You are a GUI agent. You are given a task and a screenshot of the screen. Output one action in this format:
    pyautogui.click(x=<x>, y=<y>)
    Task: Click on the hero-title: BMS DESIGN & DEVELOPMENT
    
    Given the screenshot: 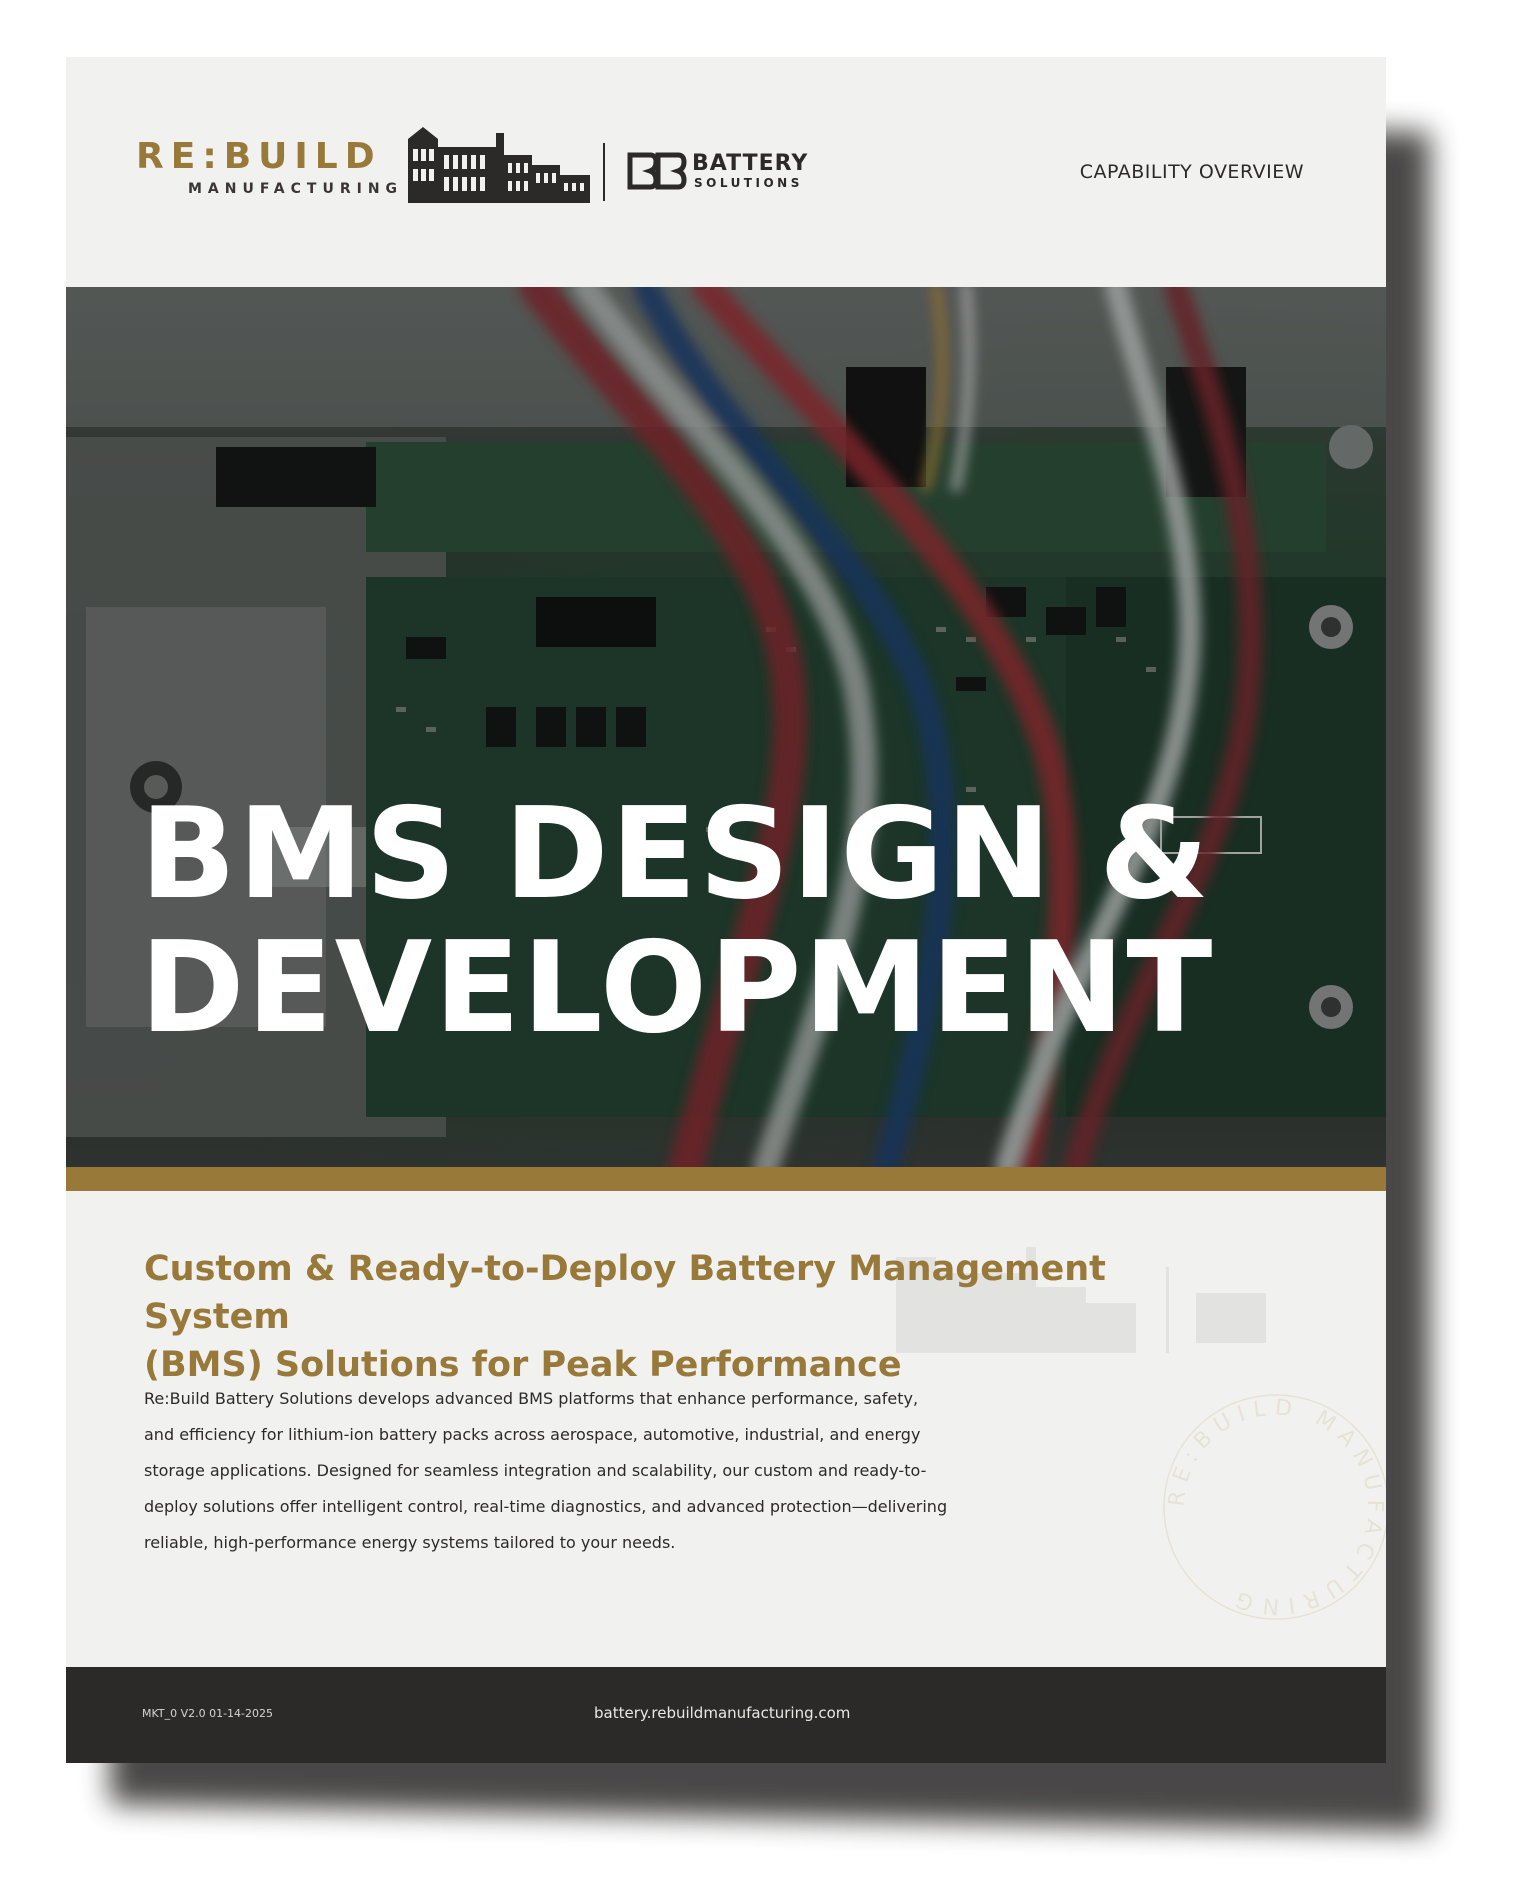 What is the action you would take?
    pyautogui.click(x=677, y=921)
    